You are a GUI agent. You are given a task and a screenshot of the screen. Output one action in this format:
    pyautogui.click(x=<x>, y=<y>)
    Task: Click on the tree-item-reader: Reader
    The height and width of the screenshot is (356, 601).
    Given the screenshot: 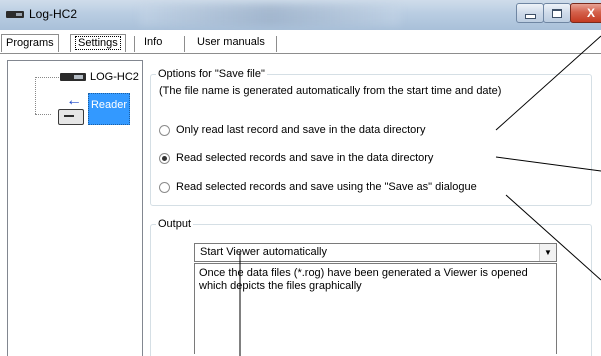 What is the action you would take?
    pyautogui.click(x=109, y=109)
    